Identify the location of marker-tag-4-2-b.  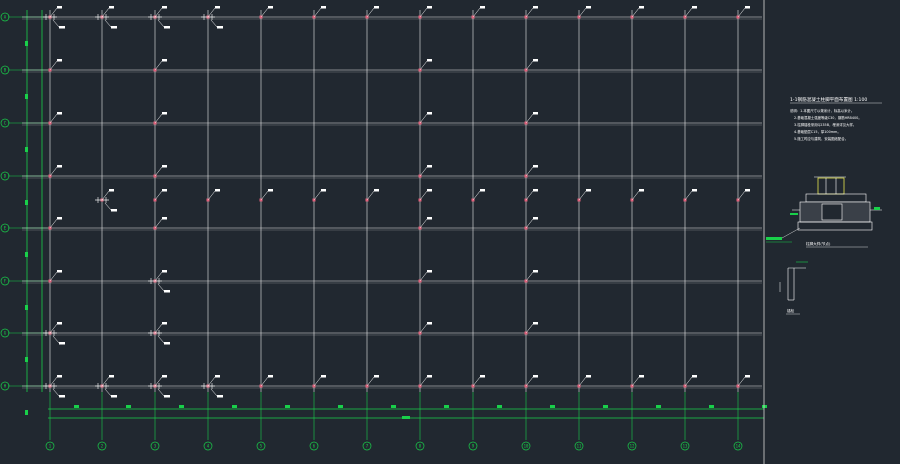
(164, 218).